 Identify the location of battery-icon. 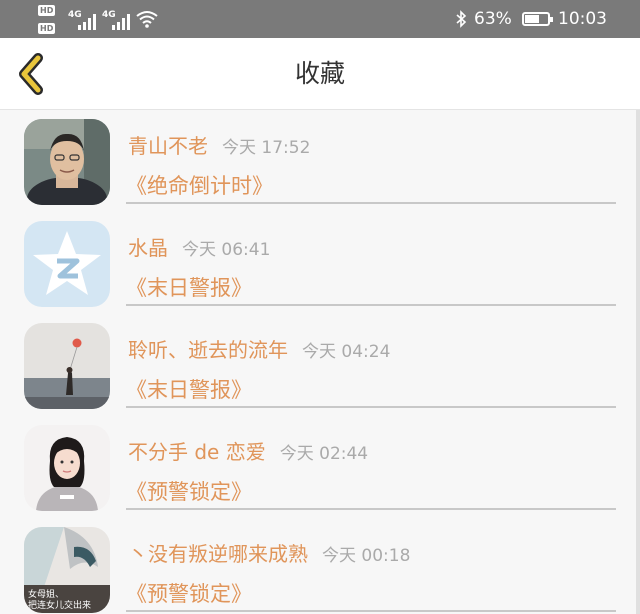
(537, 19).